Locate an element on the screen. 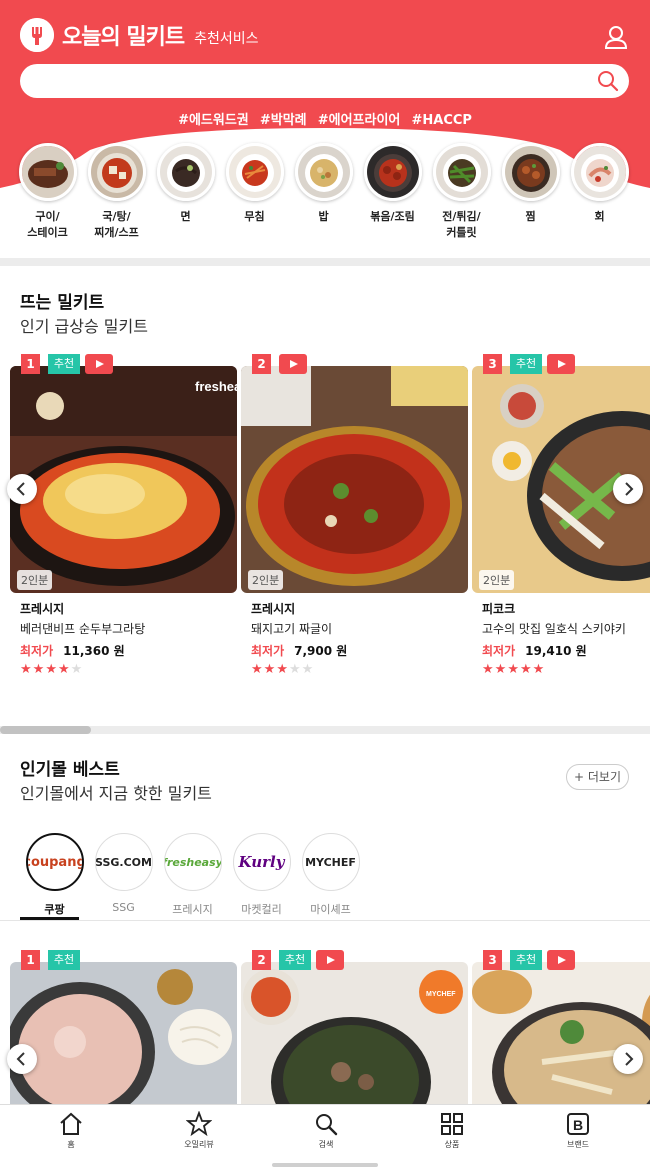  mall-tab-ssg: SSG.COM SSG is located at coordinates (123, 875).